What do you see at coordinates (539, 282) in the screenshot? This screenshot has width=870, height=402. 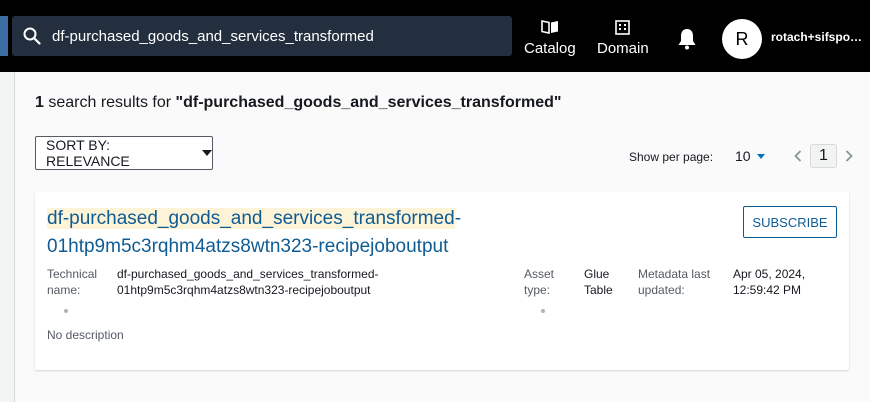 I see `asset-type-label: Asset type:` at bounding box center [539, 282].